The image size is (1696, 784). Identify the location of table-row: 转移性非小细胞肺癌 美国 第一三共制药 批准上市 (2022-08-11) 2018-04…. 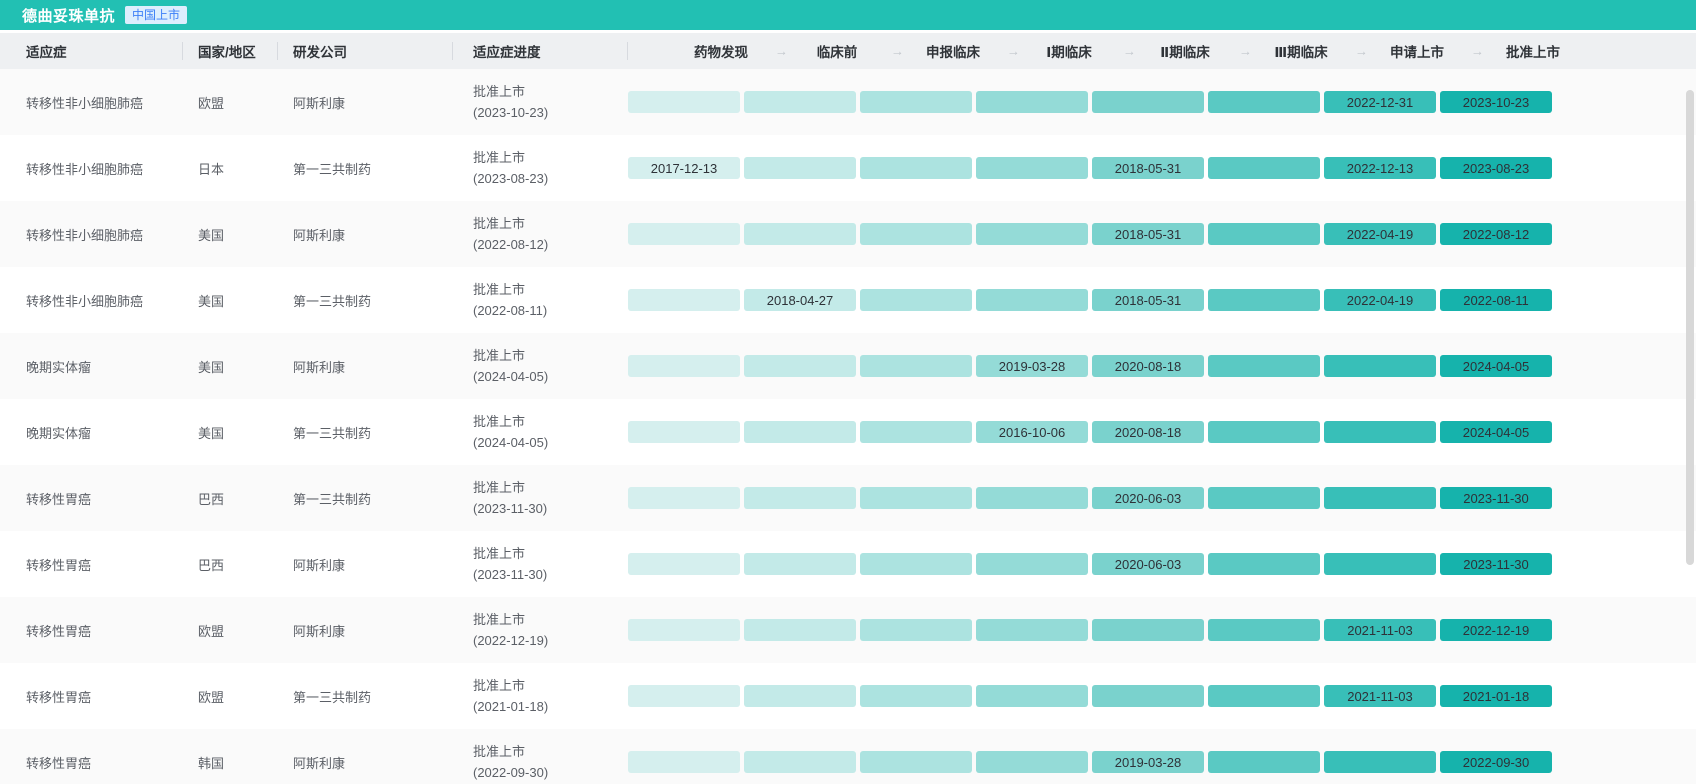
(848, 300).